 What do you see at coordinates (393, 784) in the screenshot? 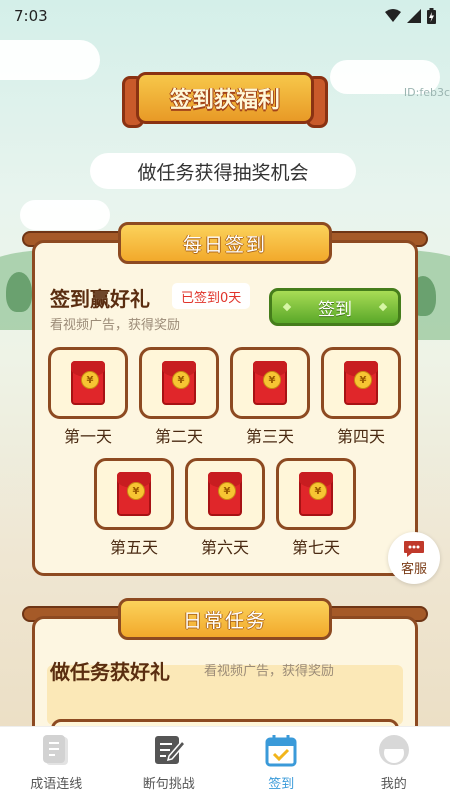
I see `nav-label: 我的` at bounding box center [393, 784].